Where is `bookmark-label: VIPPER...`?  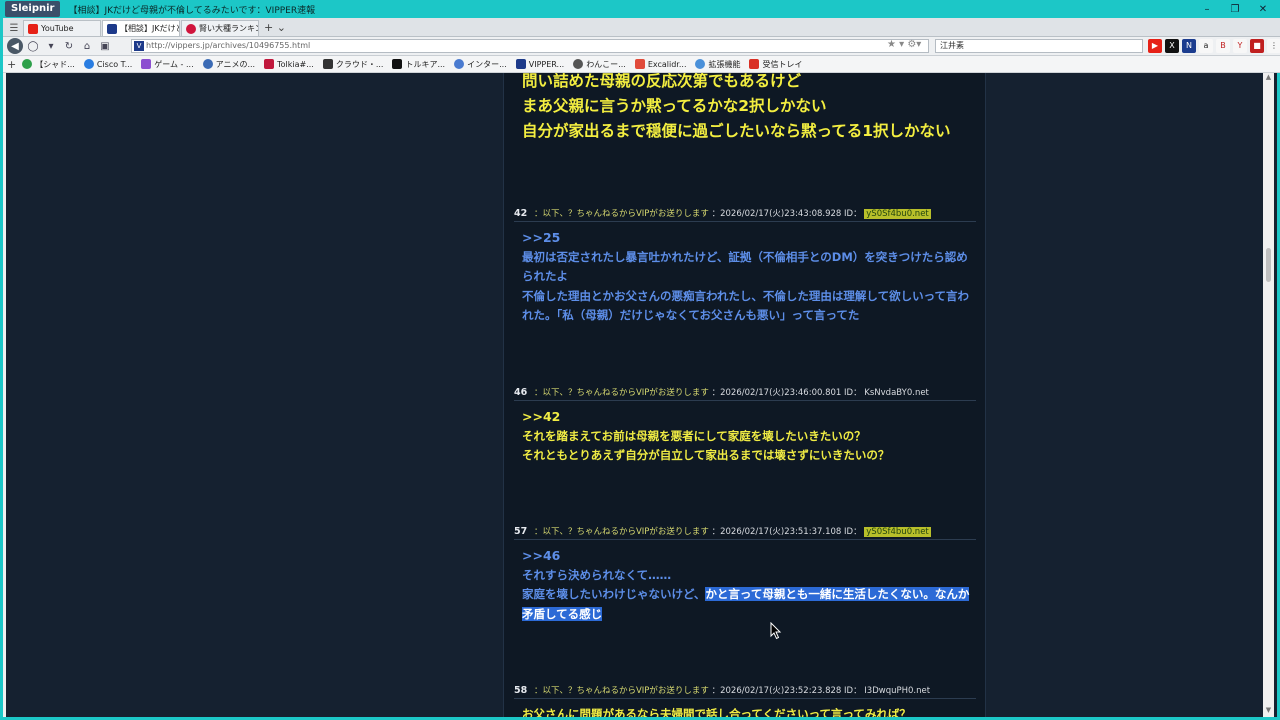 bookmark-label: VIPPER... is located at coordinates (546, 64).